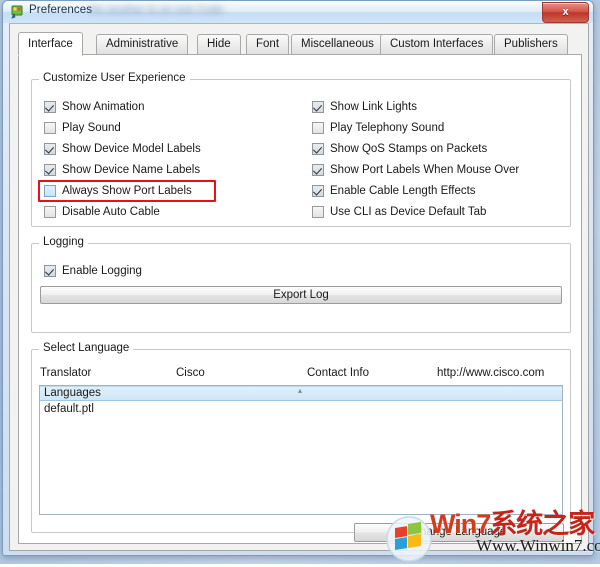 The height and width of the screenshot is (567, 600). Describe the element at coordinates (102, 271) in the screenshot. I see `enable-logging-label: Enable Logging` at that location.